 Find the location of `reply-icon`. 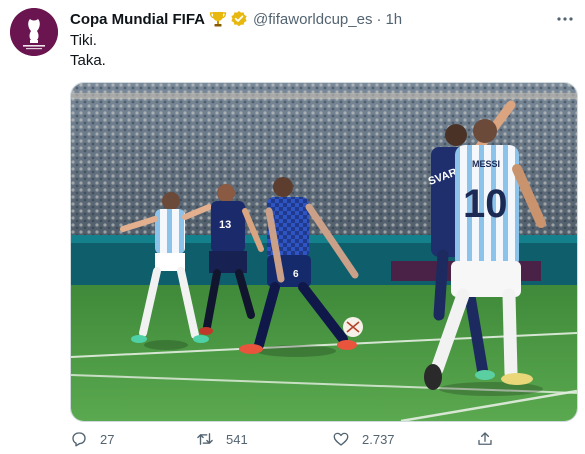

reply-icon is located at coordinates (79, 439).